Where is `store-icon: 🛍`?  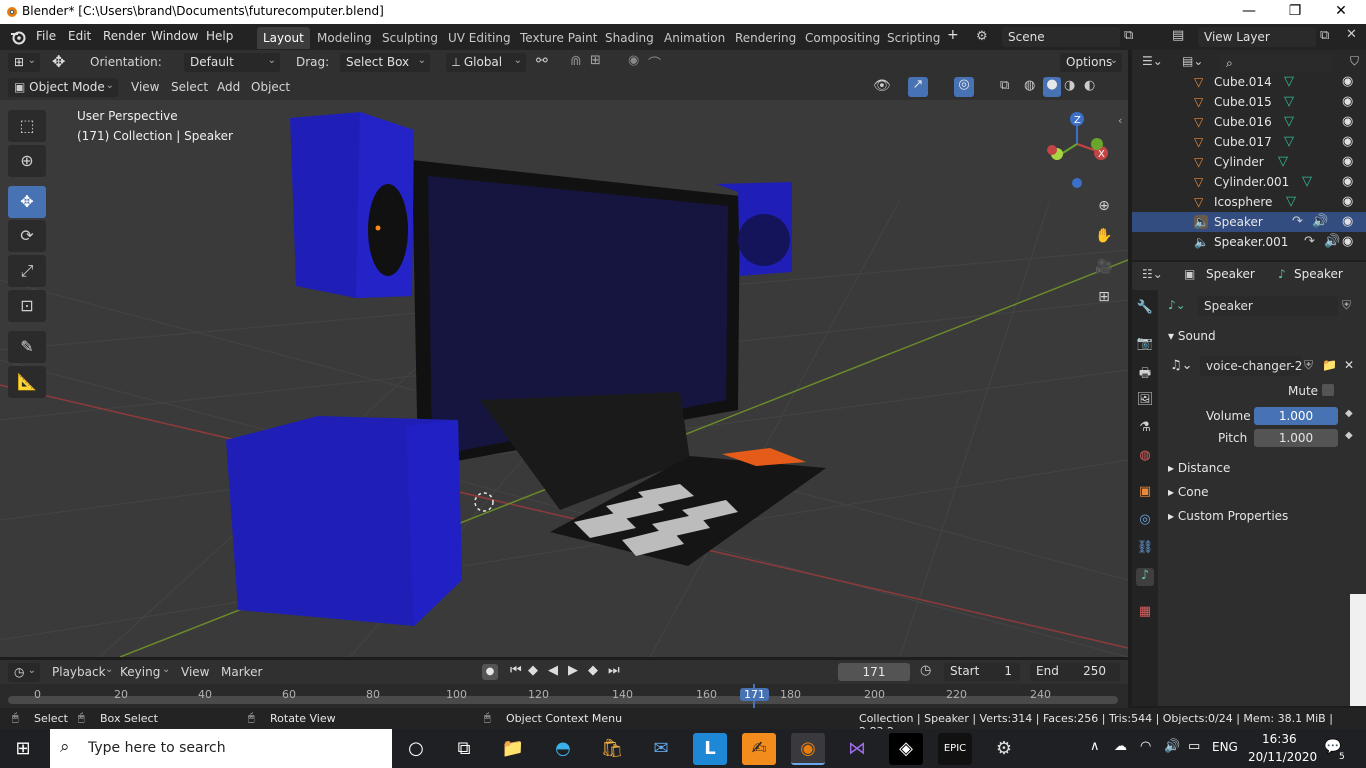 store-icon: 🛍 is located at coordinates (612, 749).